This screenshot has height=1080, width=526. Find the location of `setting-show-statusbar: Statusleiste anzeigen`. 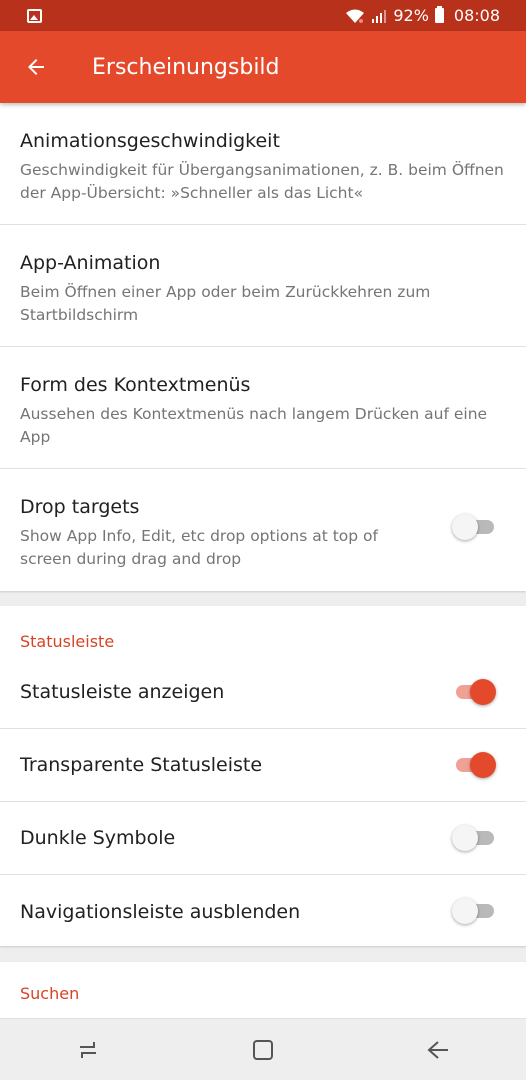

setting-show-statusbar: Statusleiste anzeigen is located at coordinates (263, 692).